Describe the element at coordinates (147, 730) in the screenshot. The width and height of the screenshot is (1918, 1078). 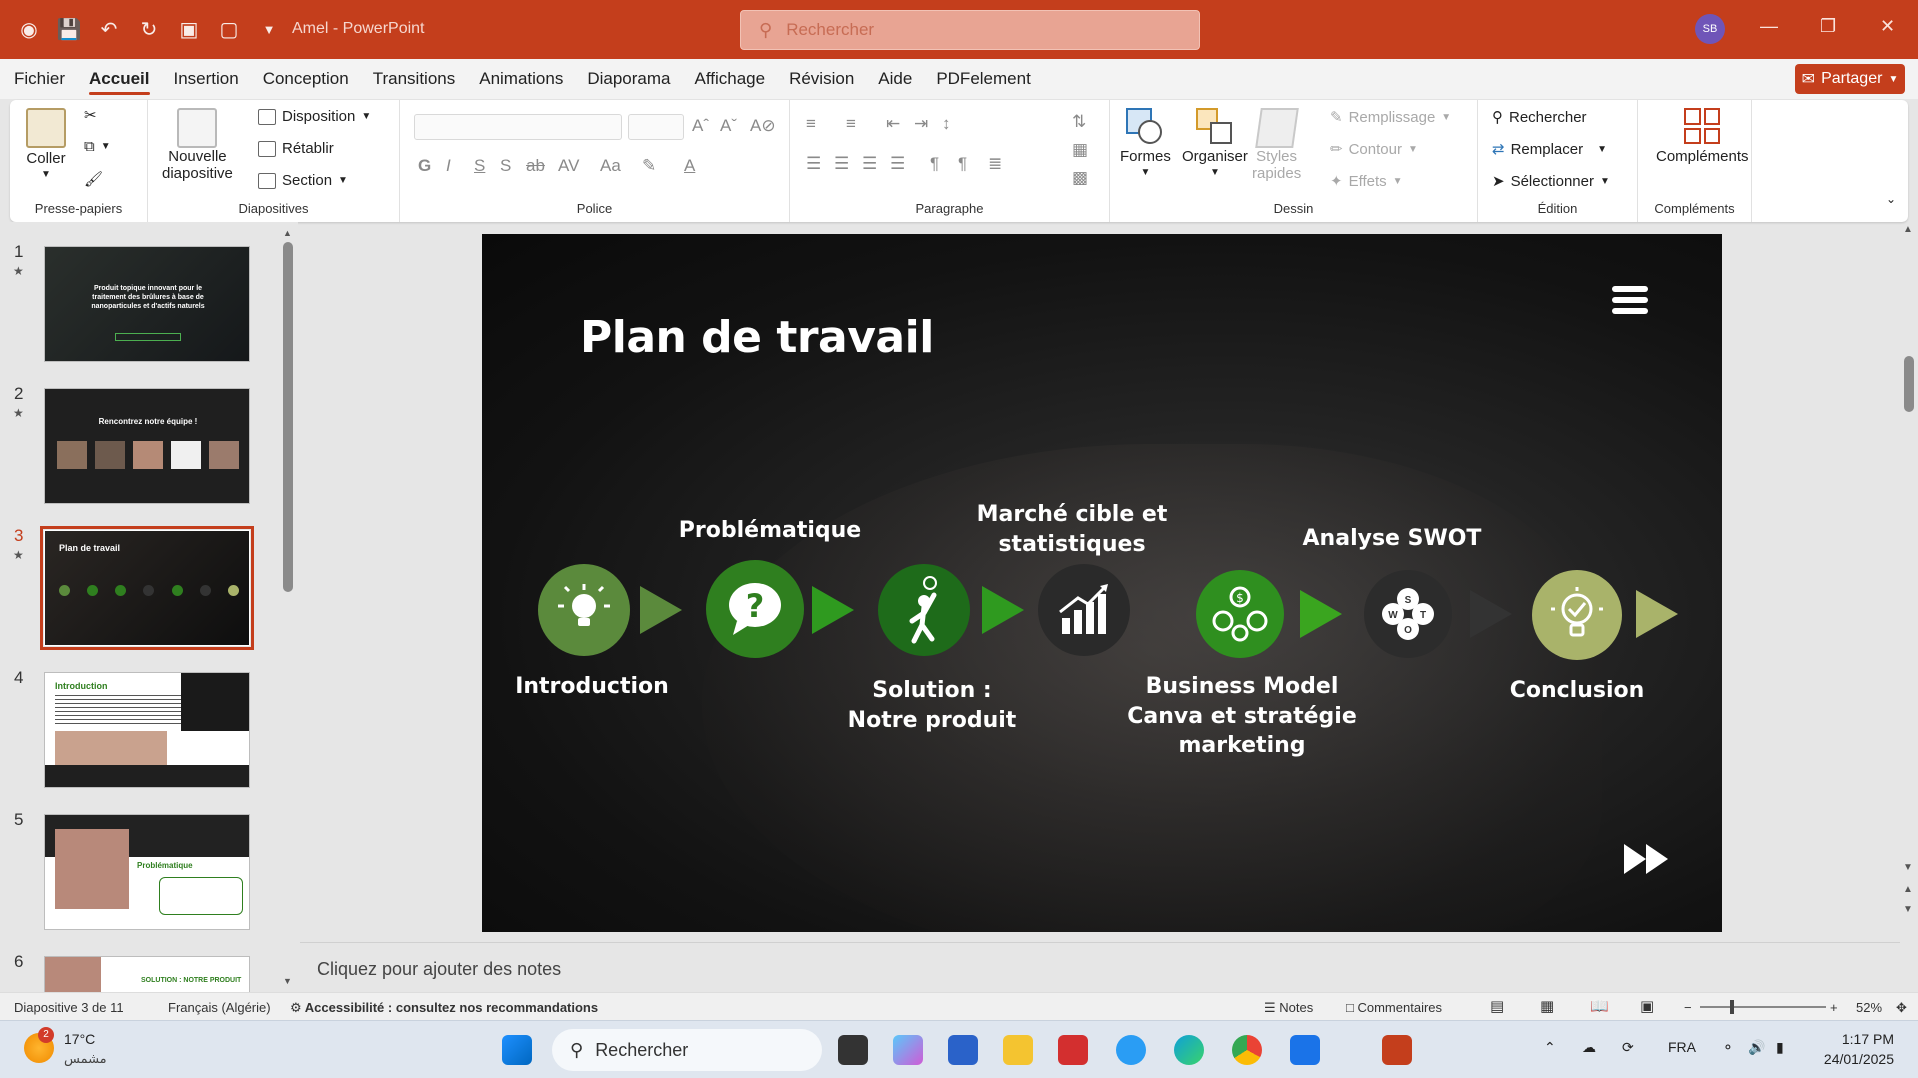
I see `slide-thumbnail: Introduction` at that location.